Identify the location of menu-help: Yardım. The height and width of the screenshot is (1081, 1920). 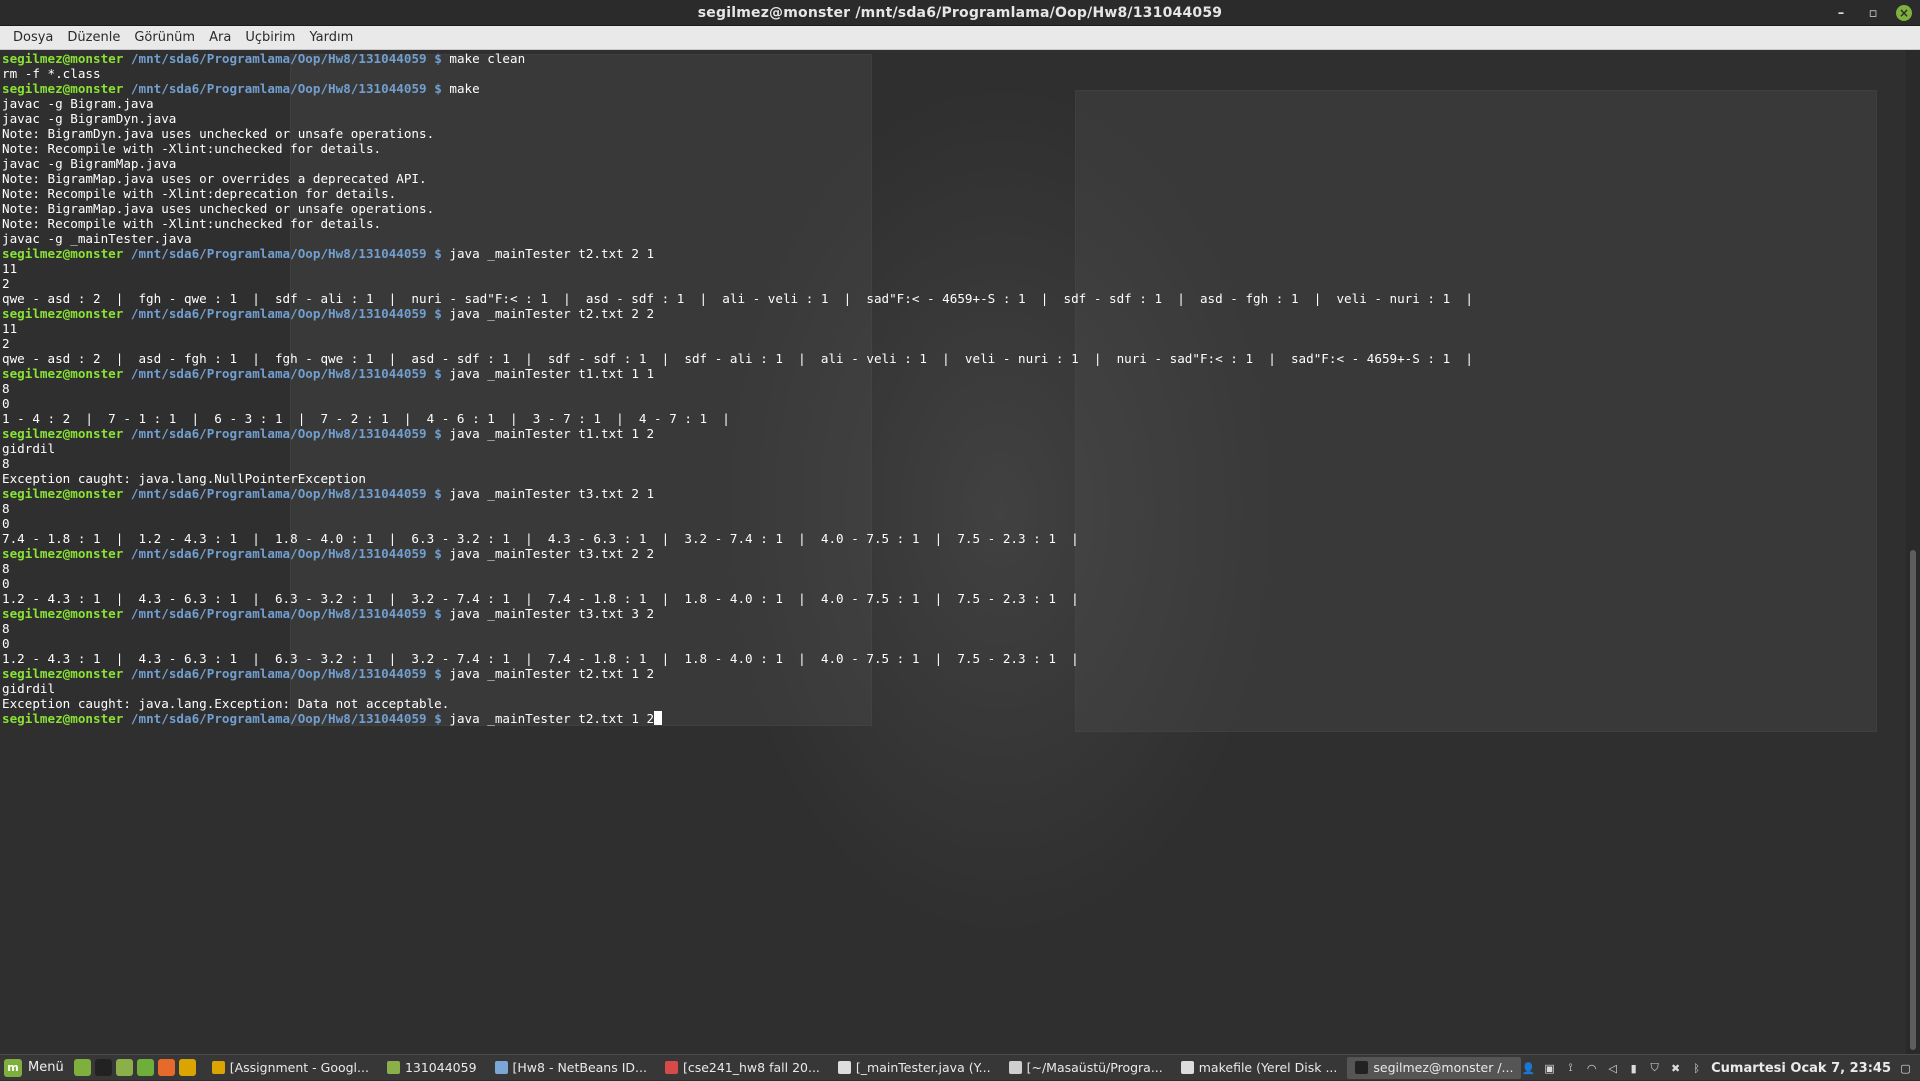
(331, 37).